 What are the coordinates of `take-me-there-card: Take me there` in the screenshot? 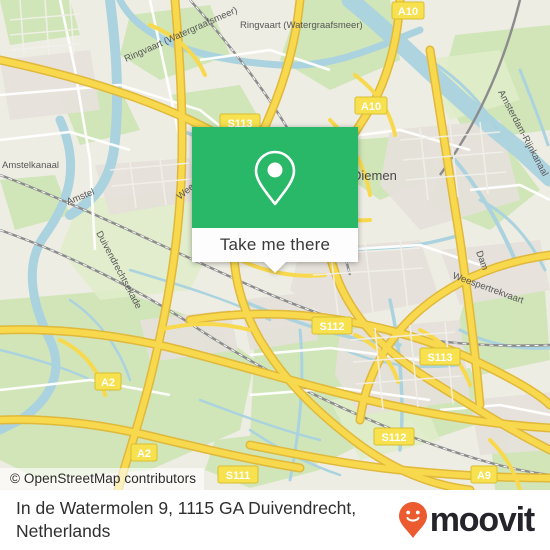 It's located at (275, 200).